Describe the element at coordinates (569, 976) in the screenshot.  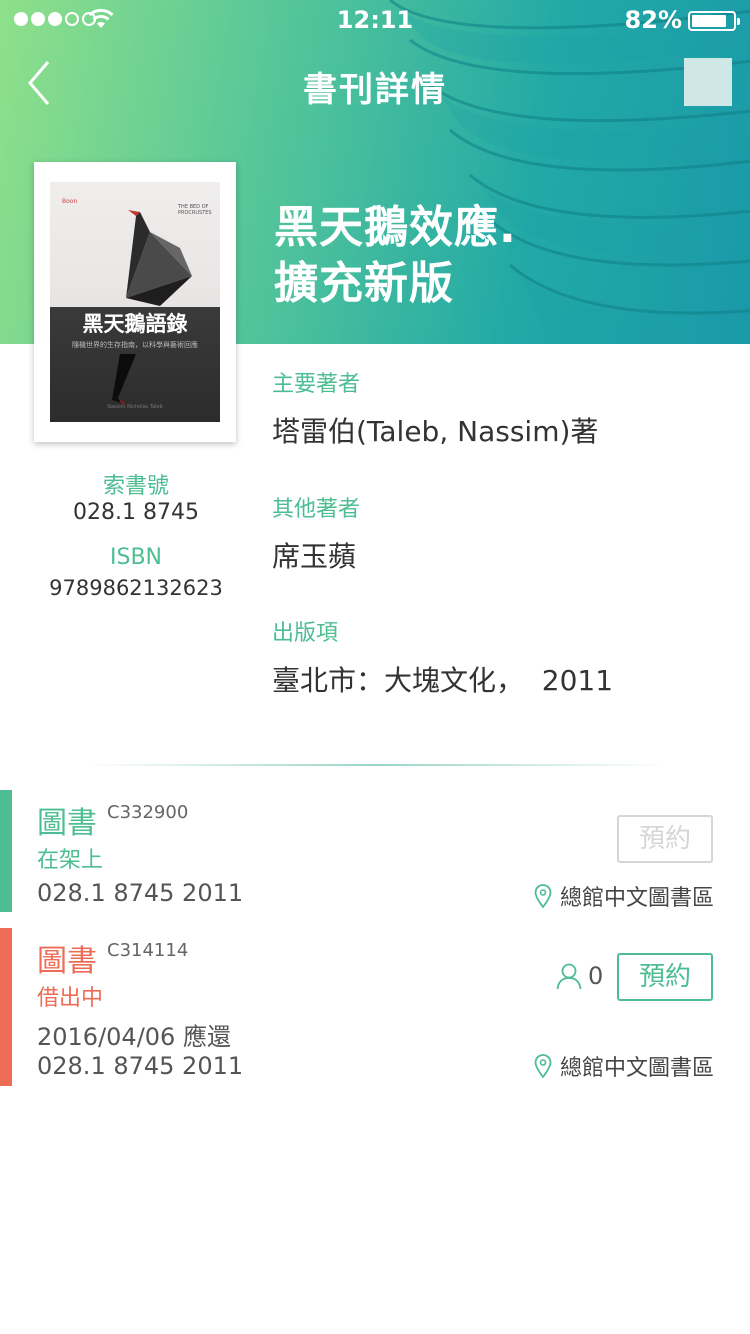
I see `user-icon` at that location.